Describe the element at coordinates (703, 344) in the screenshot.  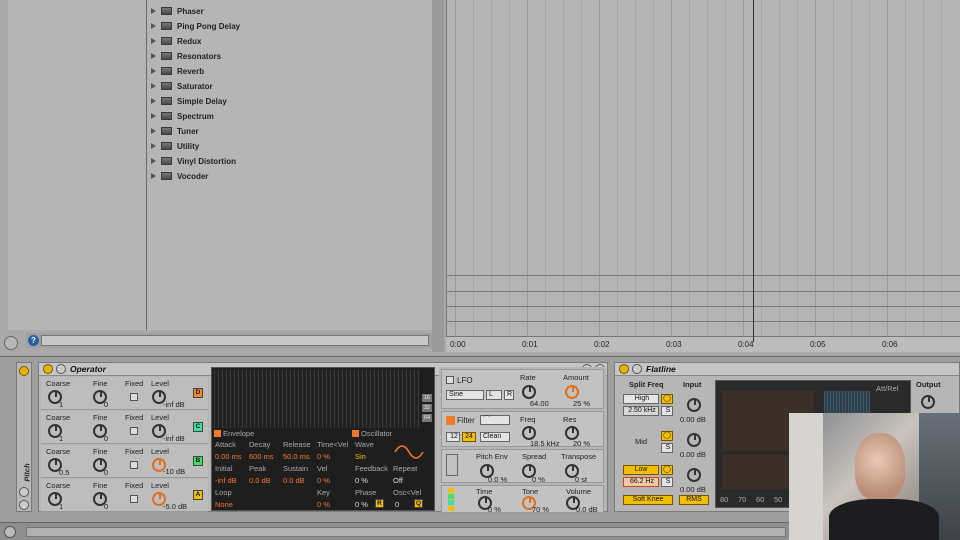
I see `time-ruler: 0:00 0:01 0:02 0:03 0:04 0:05 0:06` at that location.